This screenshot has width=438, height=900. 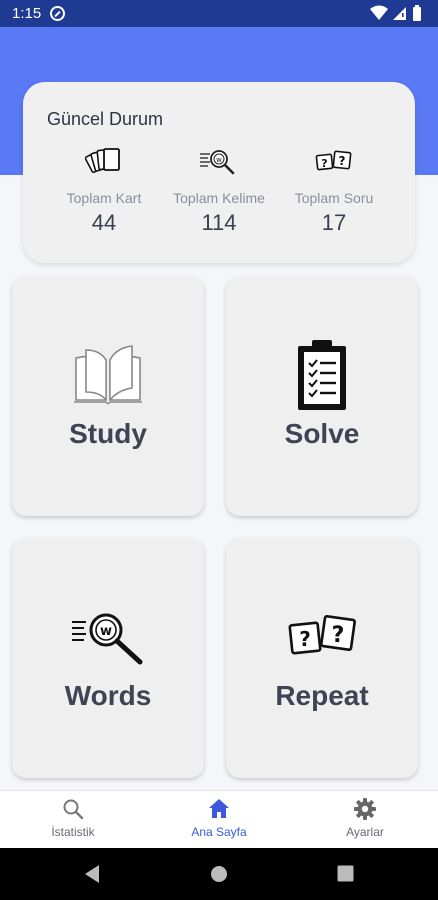 I want to click on cards-icon, so click(x=102, y=161).